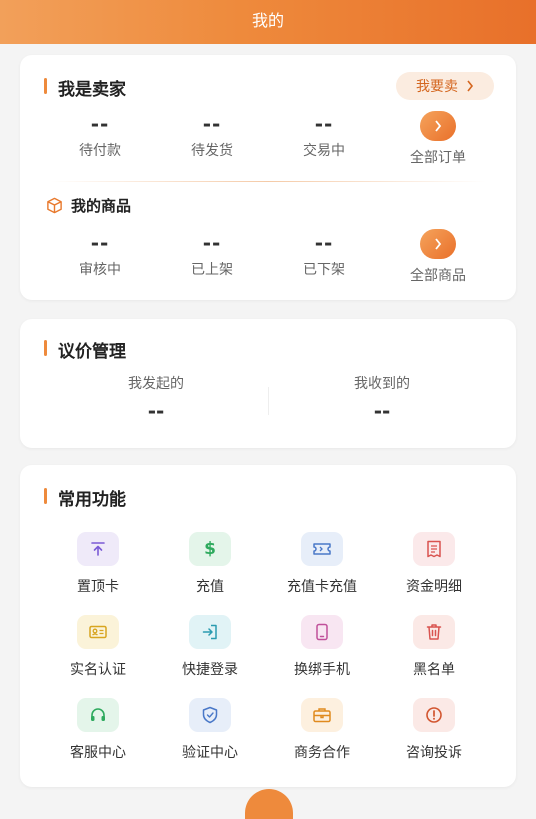 The height and width of the screenshot is (819, 536). I want to click on stat-label: 待付款, so click(100, 151).